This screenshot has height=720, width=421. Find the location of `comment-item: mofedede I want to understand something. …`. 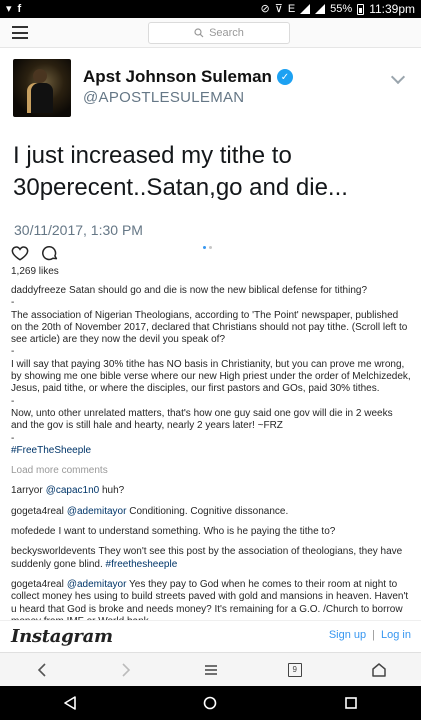

comment-item: mofedede I want to understand something. … is located at coordinates (211, 532).